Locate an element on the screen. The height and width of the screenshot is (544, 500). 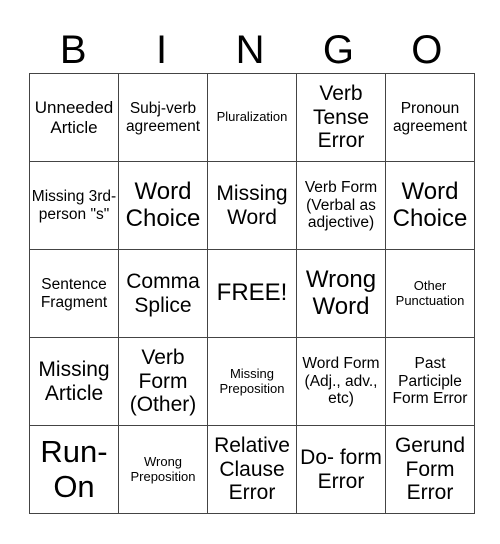
bingo-cell: Wrong Preposition is located at coordinates (163, 469).